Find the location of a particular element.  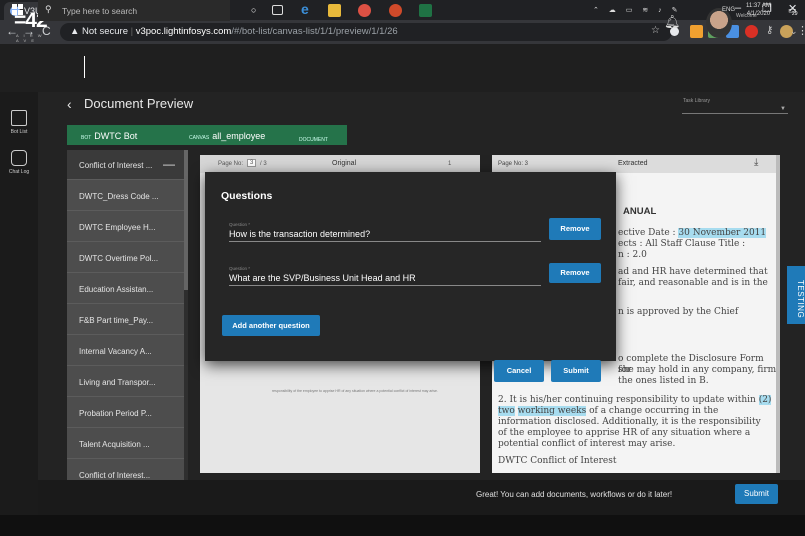

search-icon: ⚲ is located at coordinates (48, 9).